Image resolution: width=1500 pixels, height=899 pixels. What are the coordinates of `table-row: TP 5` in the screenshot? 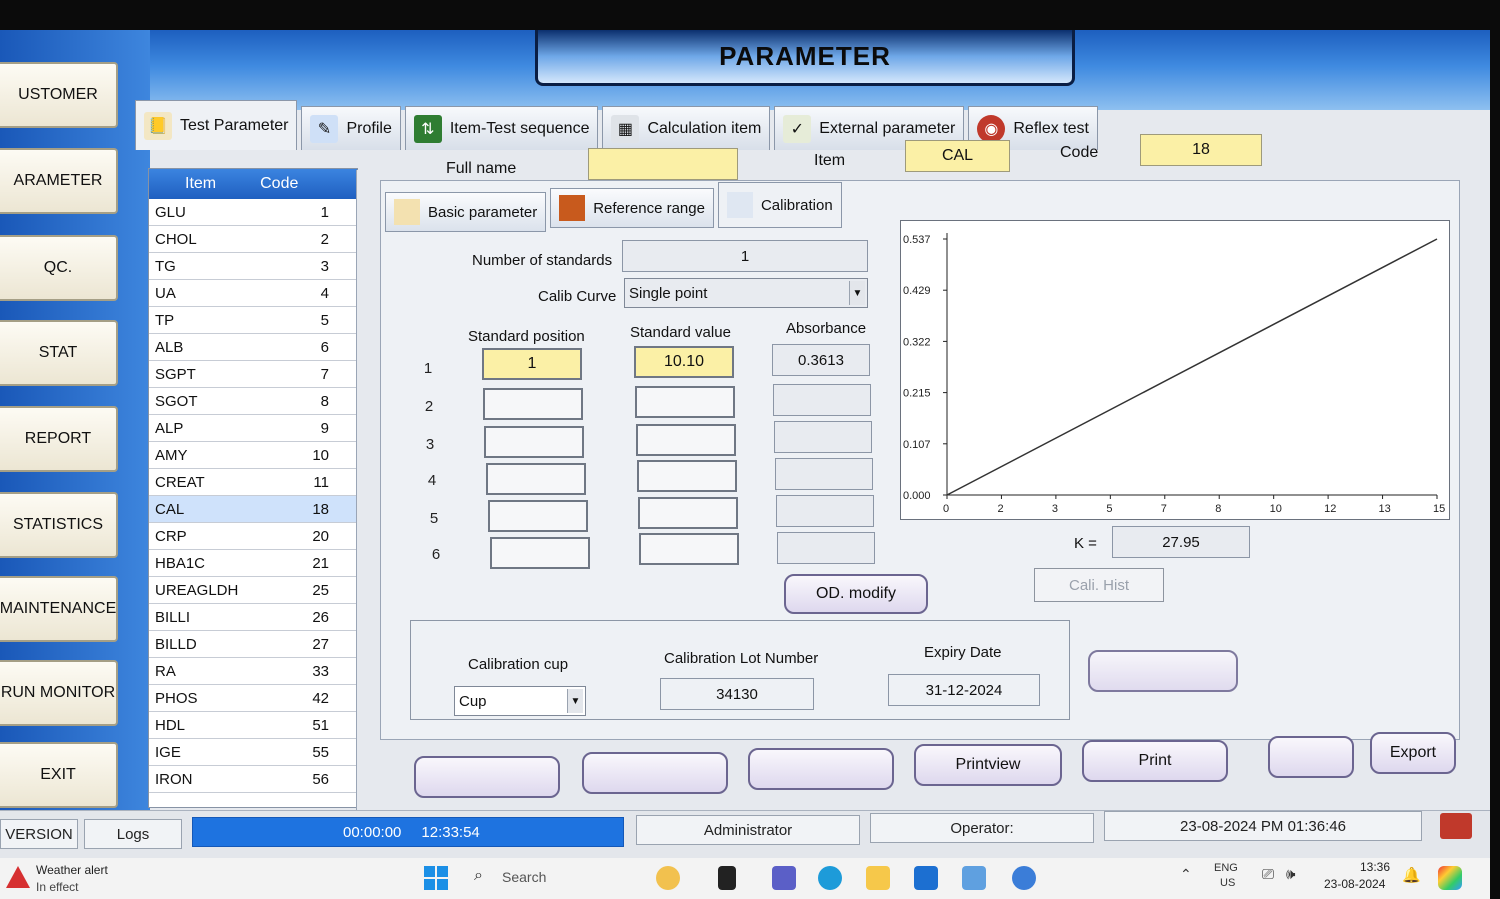 It's located at (253, 320).